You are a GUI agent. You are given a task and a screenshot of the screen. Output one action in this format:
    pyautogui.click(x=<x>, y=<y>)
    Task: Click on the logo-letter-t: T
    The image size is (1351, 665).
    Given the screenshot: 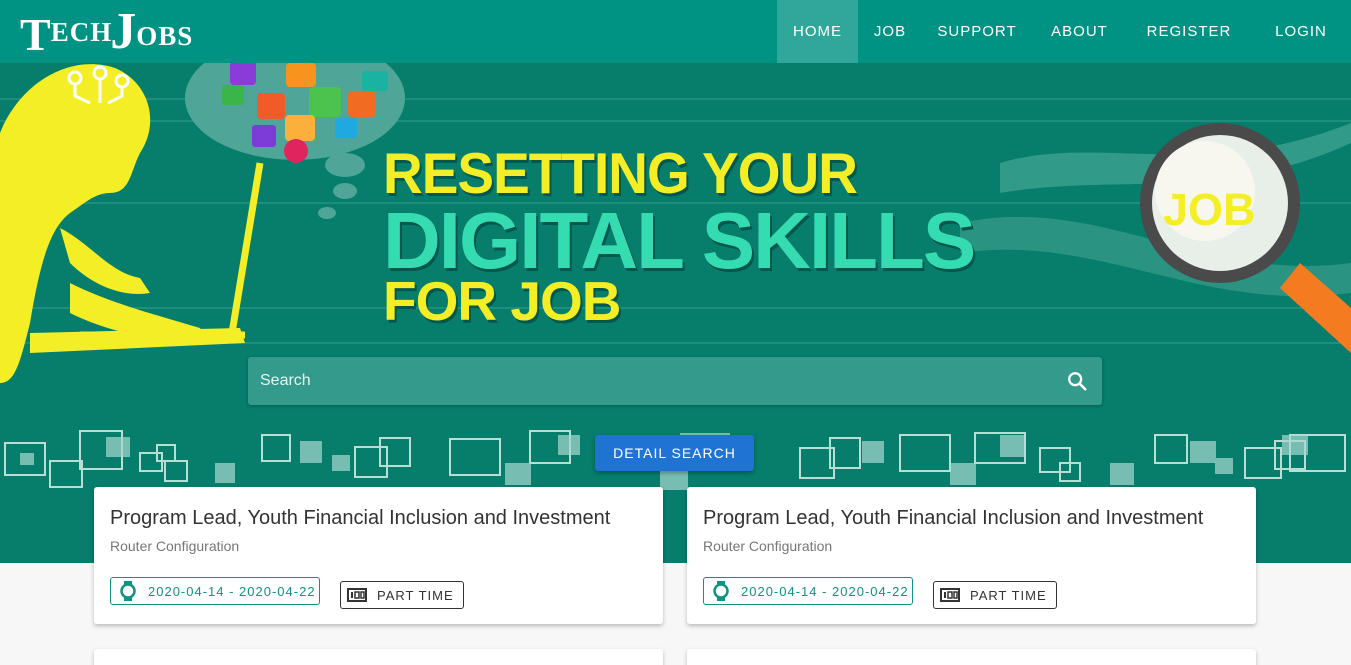 What is the action you would take?
    pyautogui.click(x=35, y=34)
    